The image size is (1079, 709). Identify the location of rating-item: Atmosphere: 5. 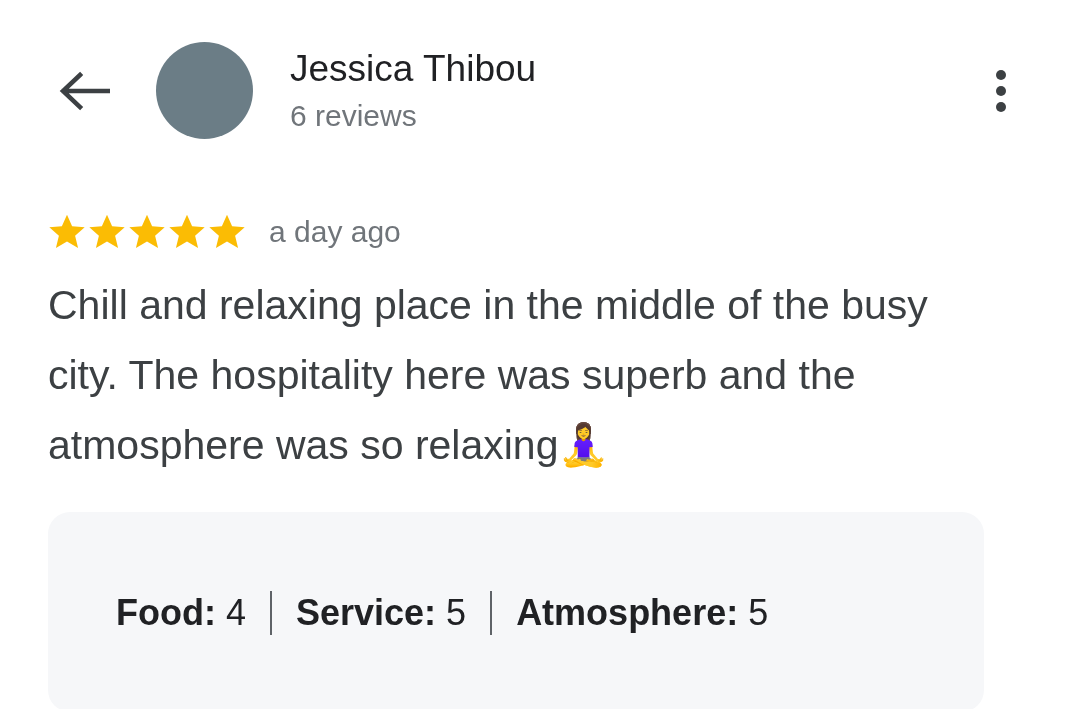
(642, 613).